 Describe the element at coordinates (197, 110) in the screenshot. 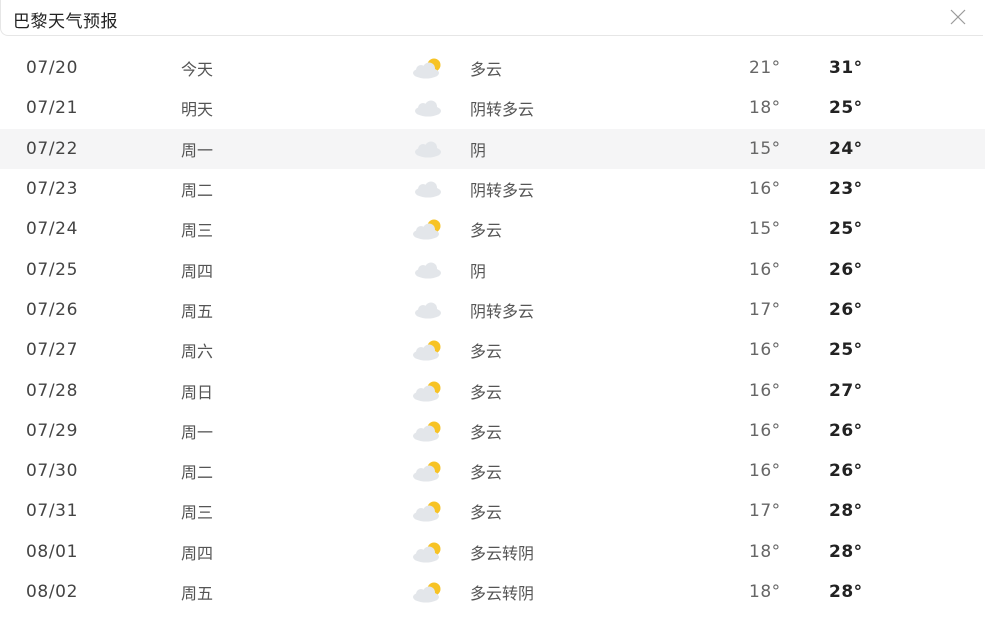

I see `forecast-weekday: 明天` at that location.